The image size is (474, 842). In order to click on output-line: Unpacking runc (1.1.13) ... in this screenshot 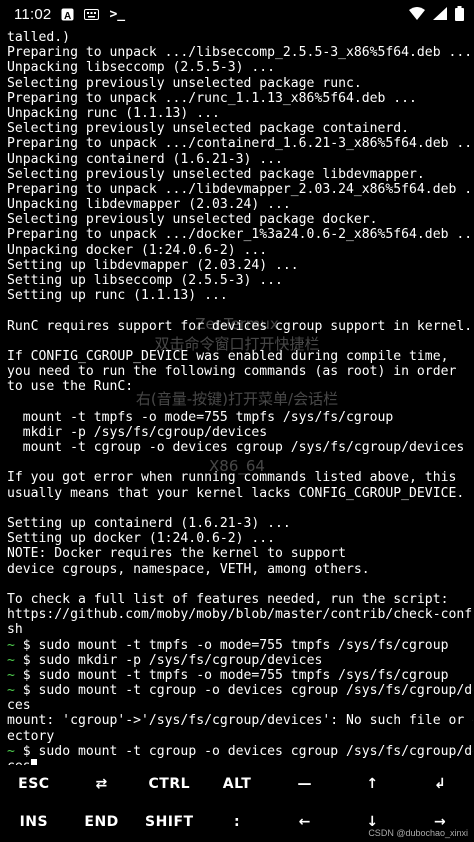, I will do `click(240, 113)`.